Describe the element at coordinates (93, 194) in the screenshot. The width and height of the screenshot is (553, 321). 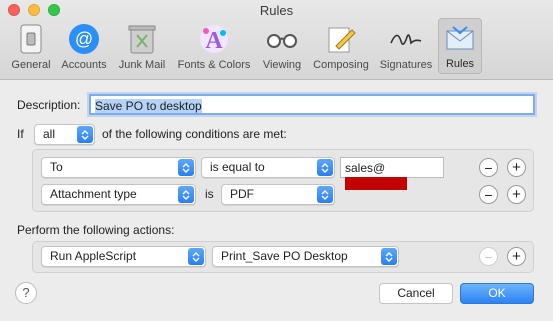
I see `condition-2-field-value: Attachment type` at that location.